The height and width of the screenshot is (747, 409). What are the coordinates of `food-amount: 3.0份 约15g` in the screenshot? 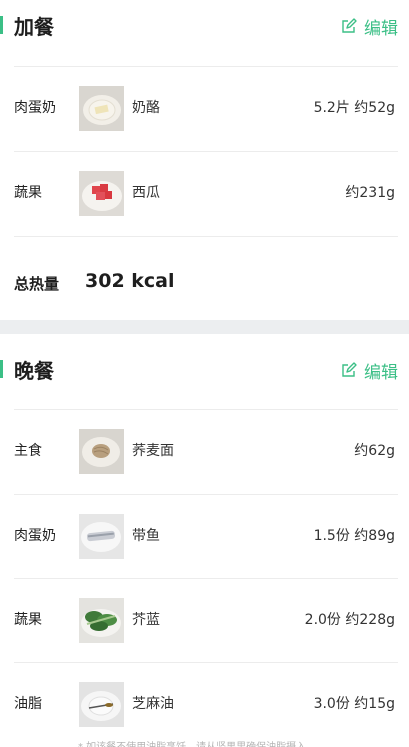 It's located at (354, 704).